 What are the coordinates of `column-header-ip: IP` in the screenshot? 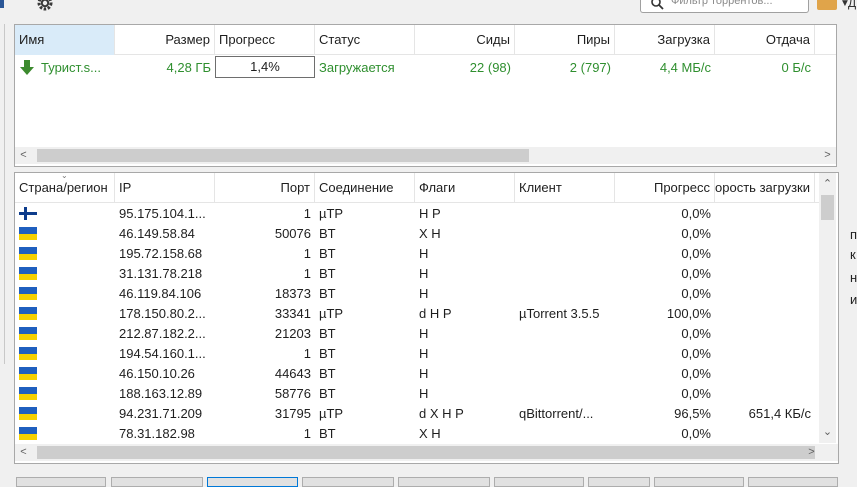 It's located at (165, 188).